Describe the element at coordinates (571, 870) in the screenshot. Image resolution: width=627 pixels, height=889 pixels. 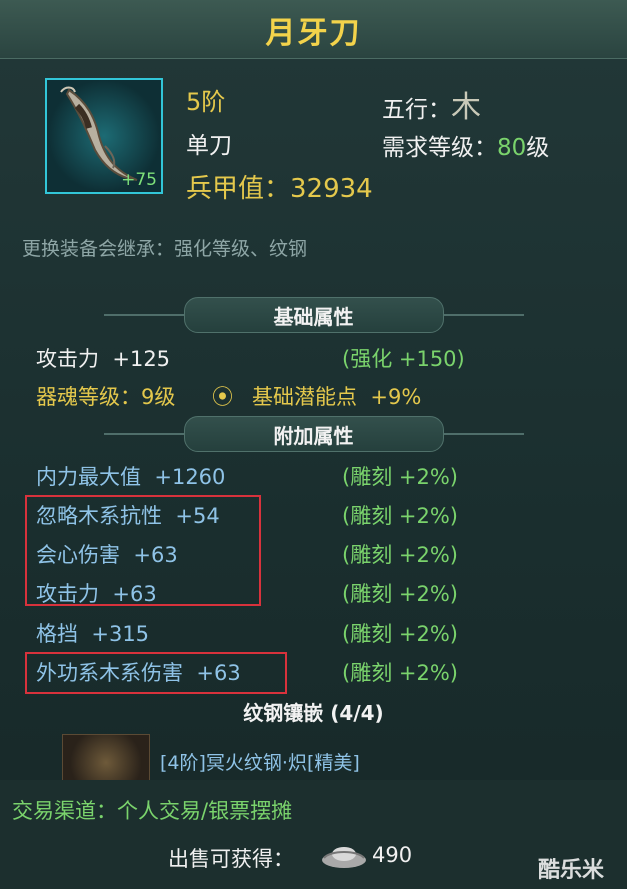
I see `watermark: 酷乐米` at that location.